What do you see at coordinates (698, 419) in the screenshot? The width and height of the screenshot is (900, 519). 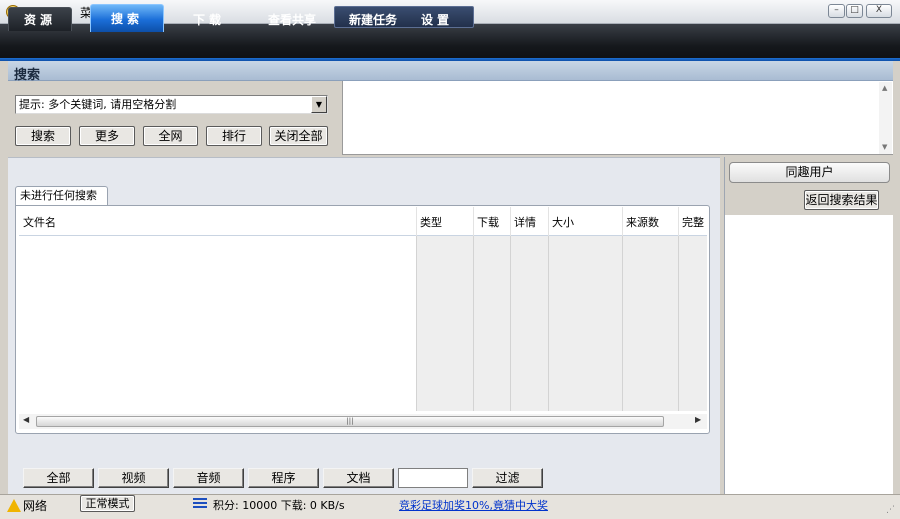 I see `scroll-right-icon: ▶` at bounding box center [698, 419].